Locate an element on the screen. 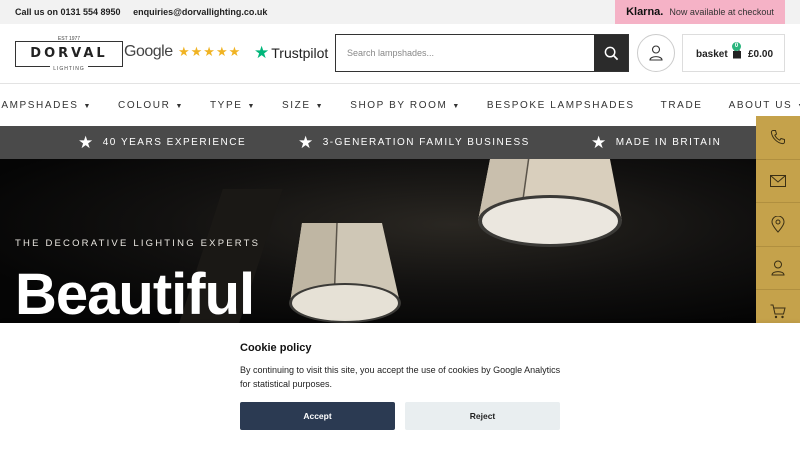  quick-actions-sidebar is located at coordinates (778, 225).